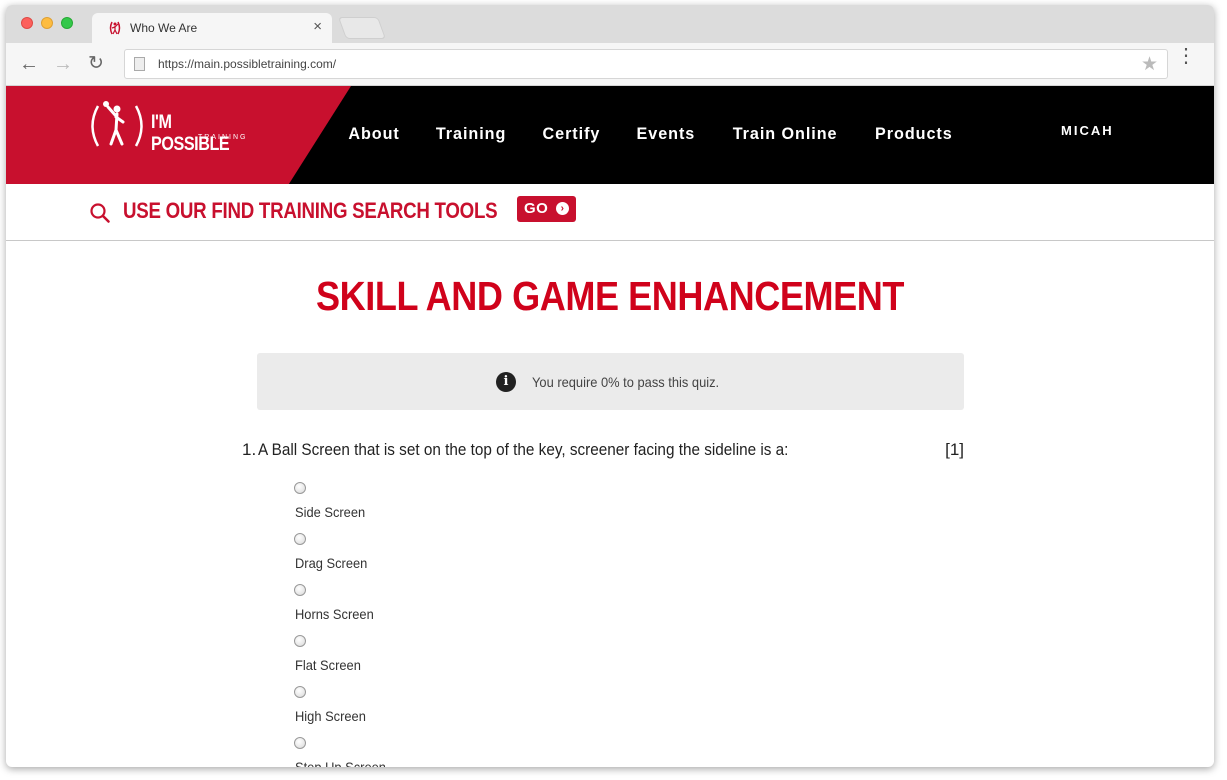  What do you see at coordinates (572, 134) in the screenshot?
I see `nav-item-certify: Certify` at bounding box center [572, 134].